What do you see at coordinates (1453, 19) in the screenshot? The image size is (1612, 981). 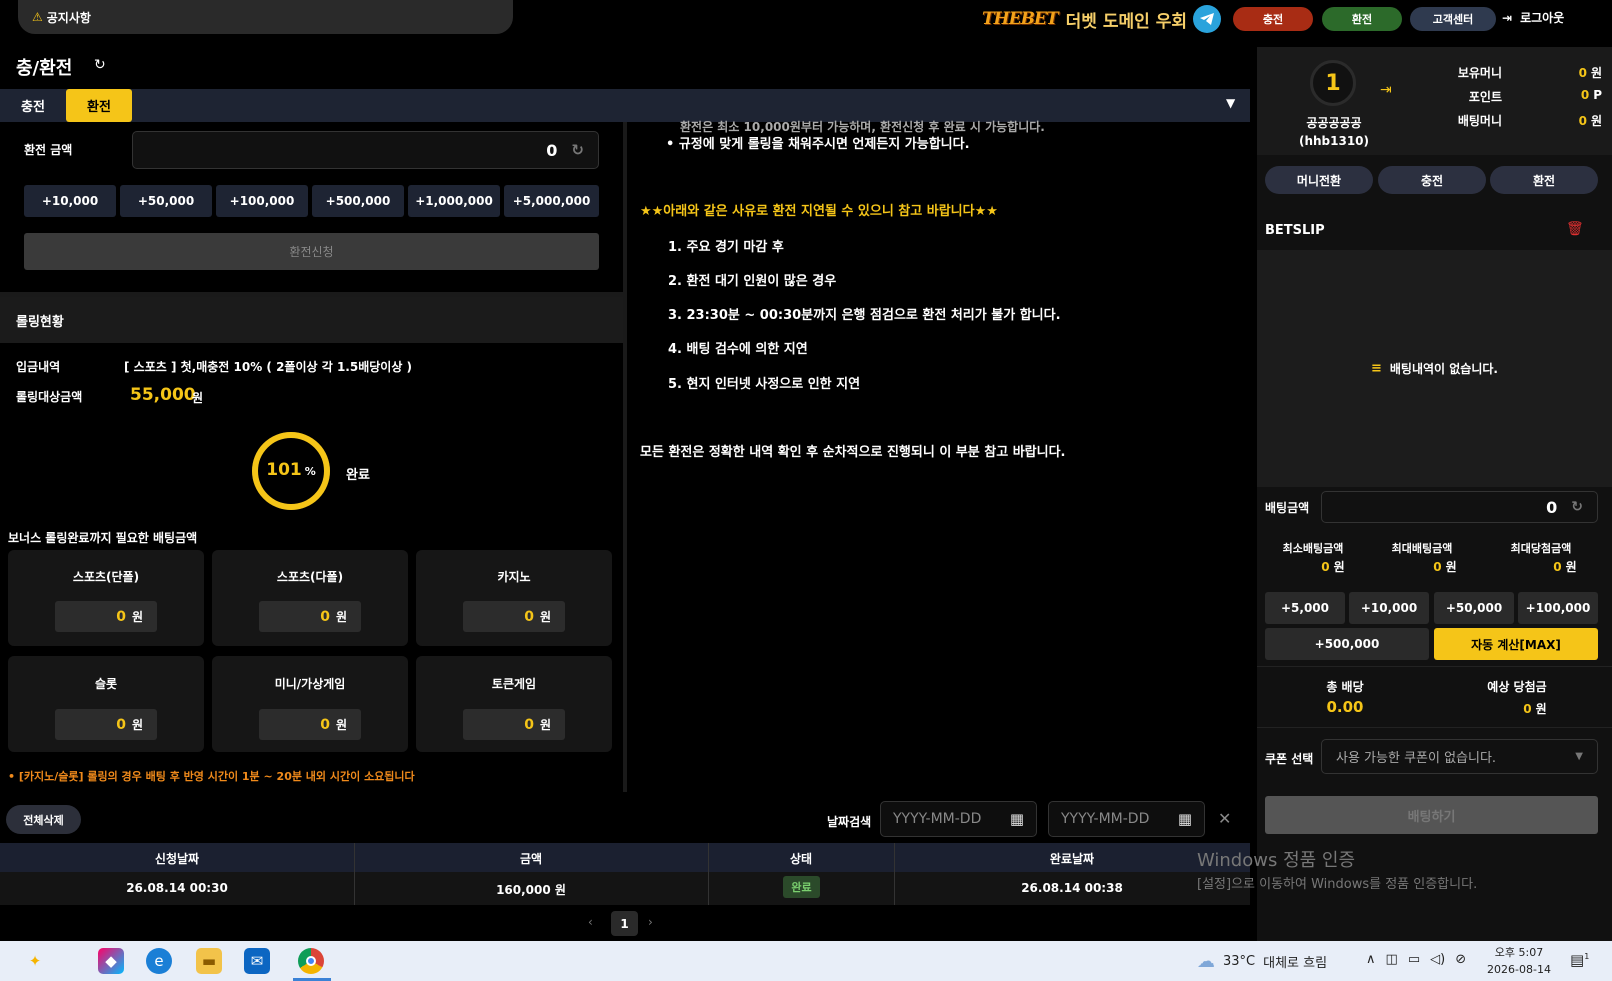 I see `support-button: 고객센터` at bounding box center [1453, 19].